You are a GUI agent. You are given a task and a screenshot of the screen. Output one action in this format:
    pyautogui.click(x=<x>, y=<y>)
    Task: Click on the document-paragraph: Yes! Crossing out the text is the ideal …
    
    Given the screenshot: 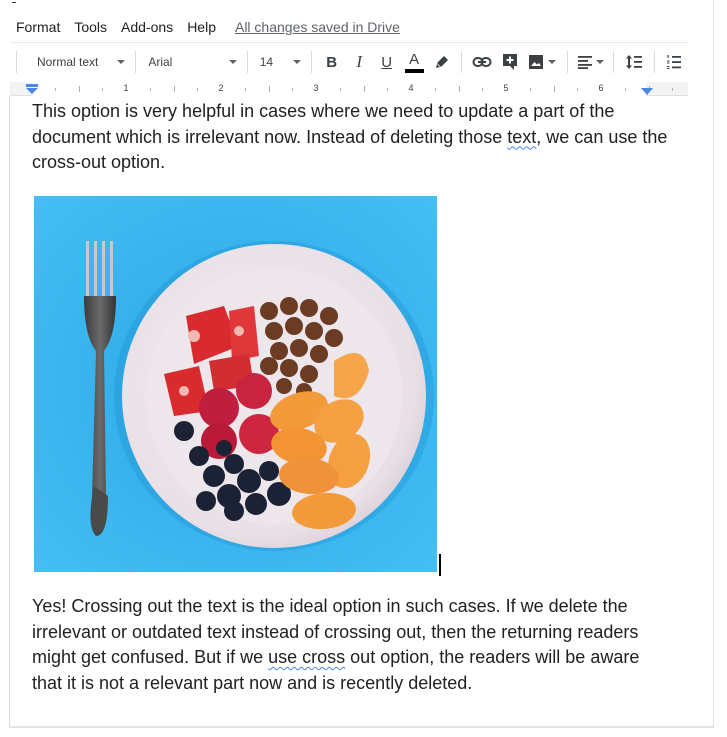 What is the action you would take?
    pyautogui.click(x=352, y=645)
    